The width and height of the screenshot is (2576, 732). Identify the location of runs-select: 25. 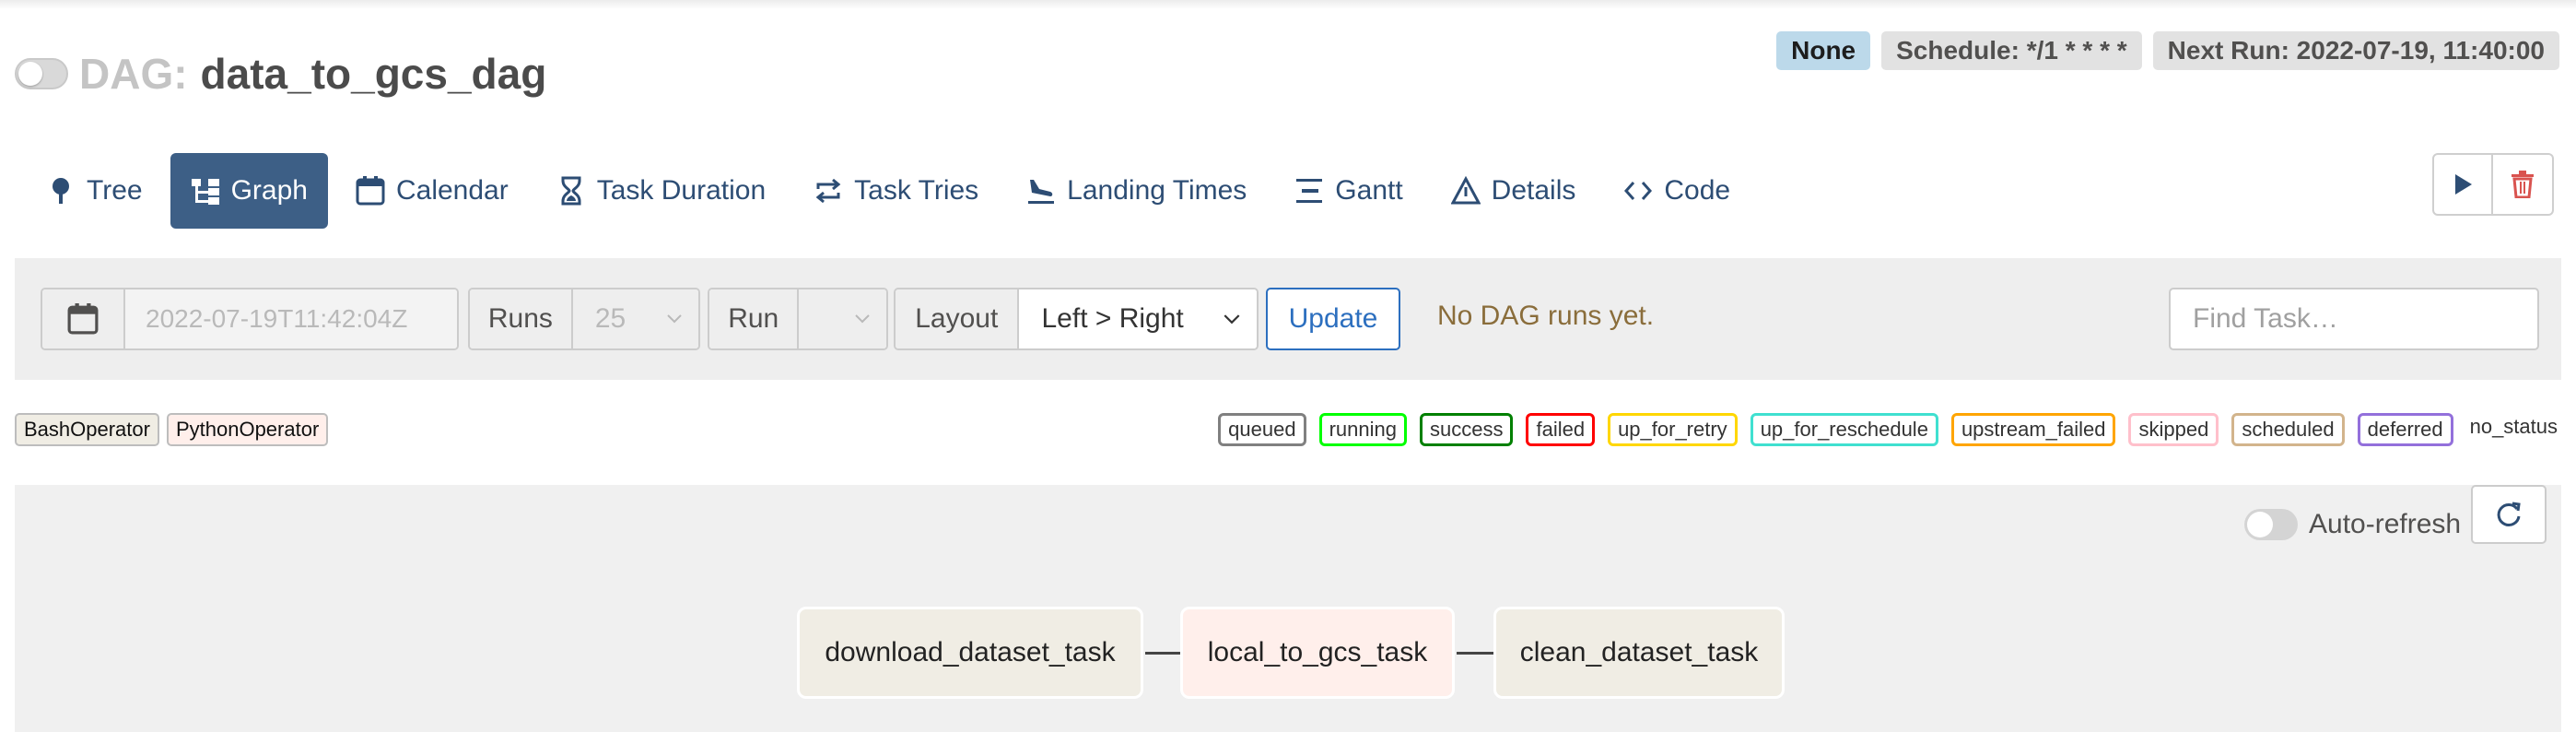
(635, 318).